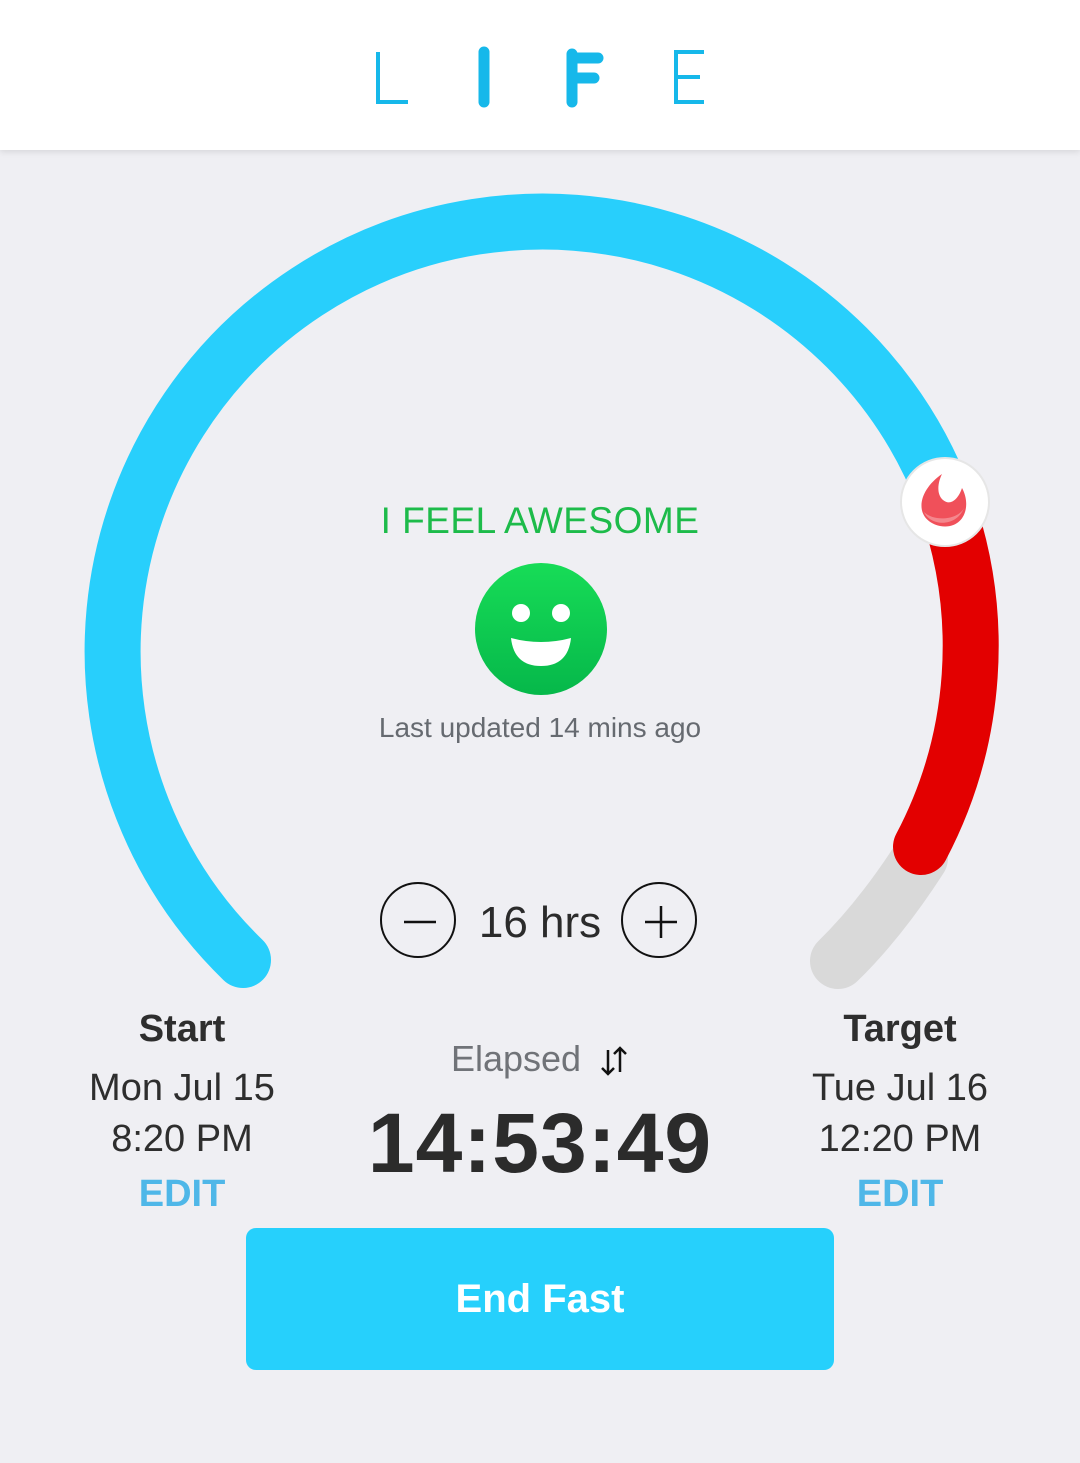  What do you see at coordinates (540, 1143) in the screenshot?
I see `elapsed-timer: 14:53:49` at bounding box center [540, 1143].